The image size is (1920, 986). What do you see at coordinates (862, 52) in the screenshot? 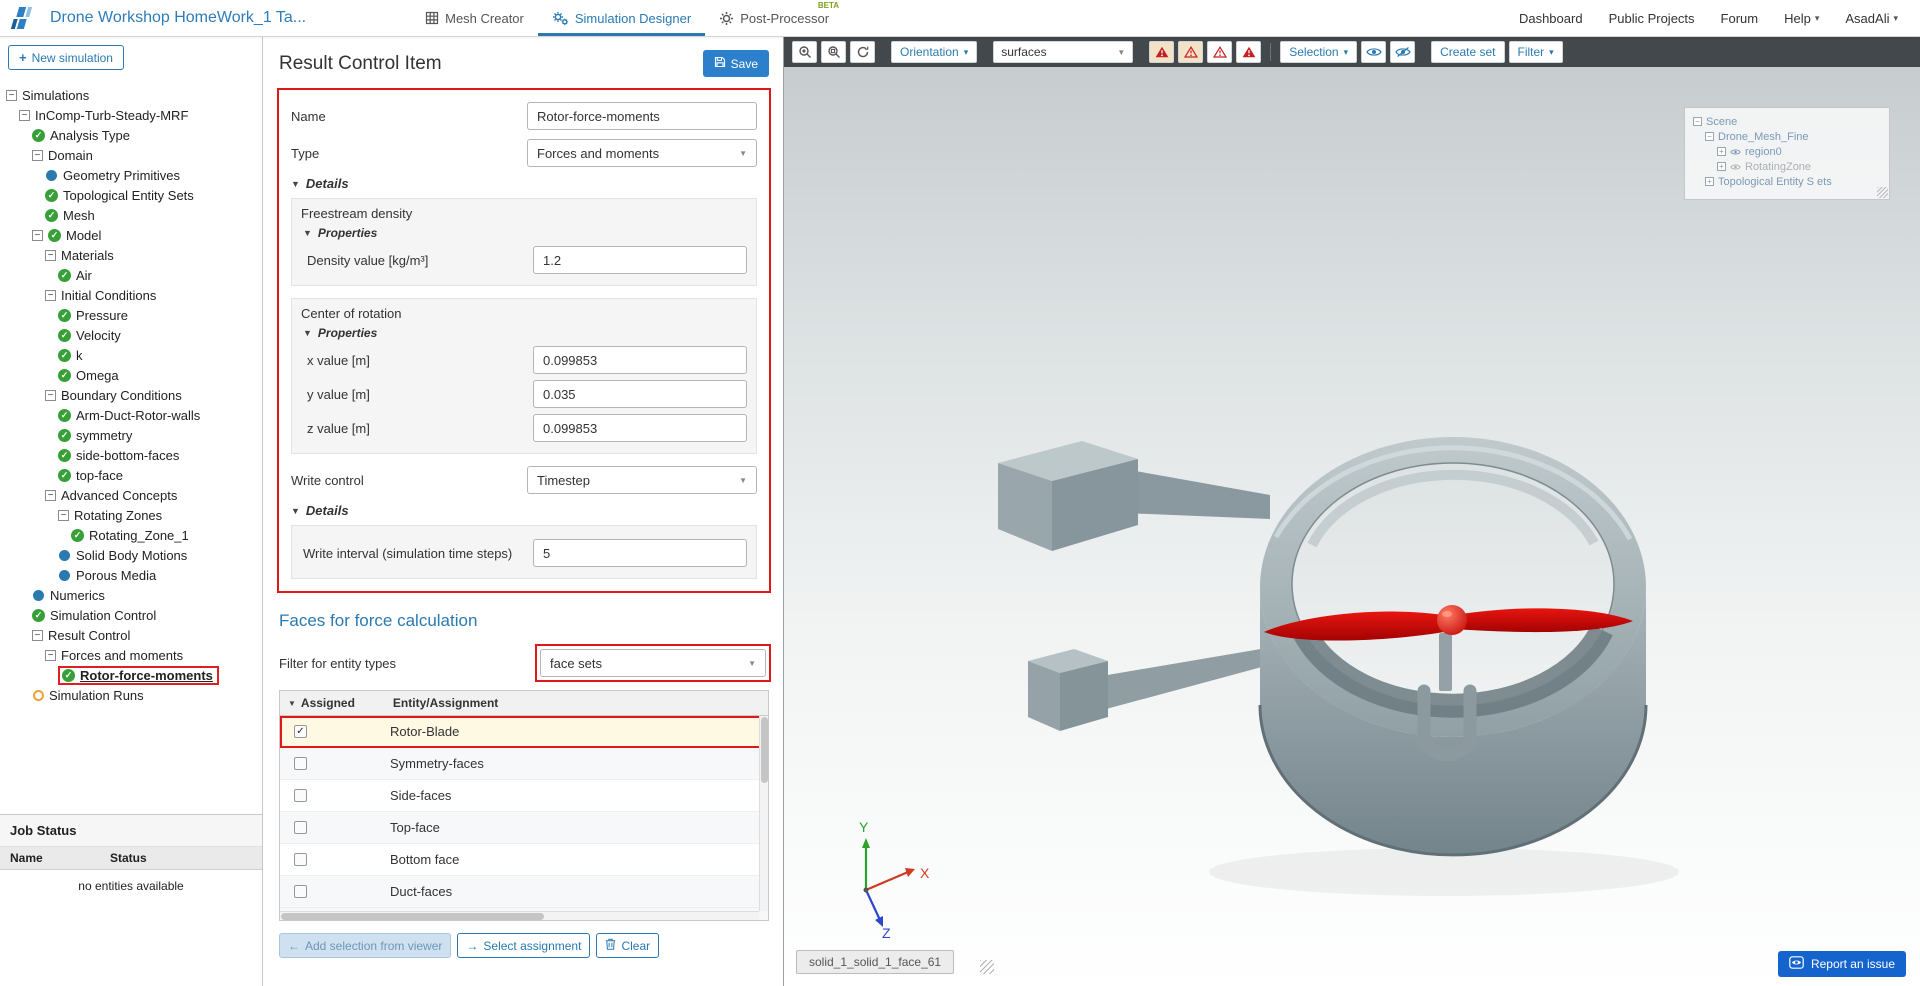
I see `reset-view-button` at bounding box center [862, 52].